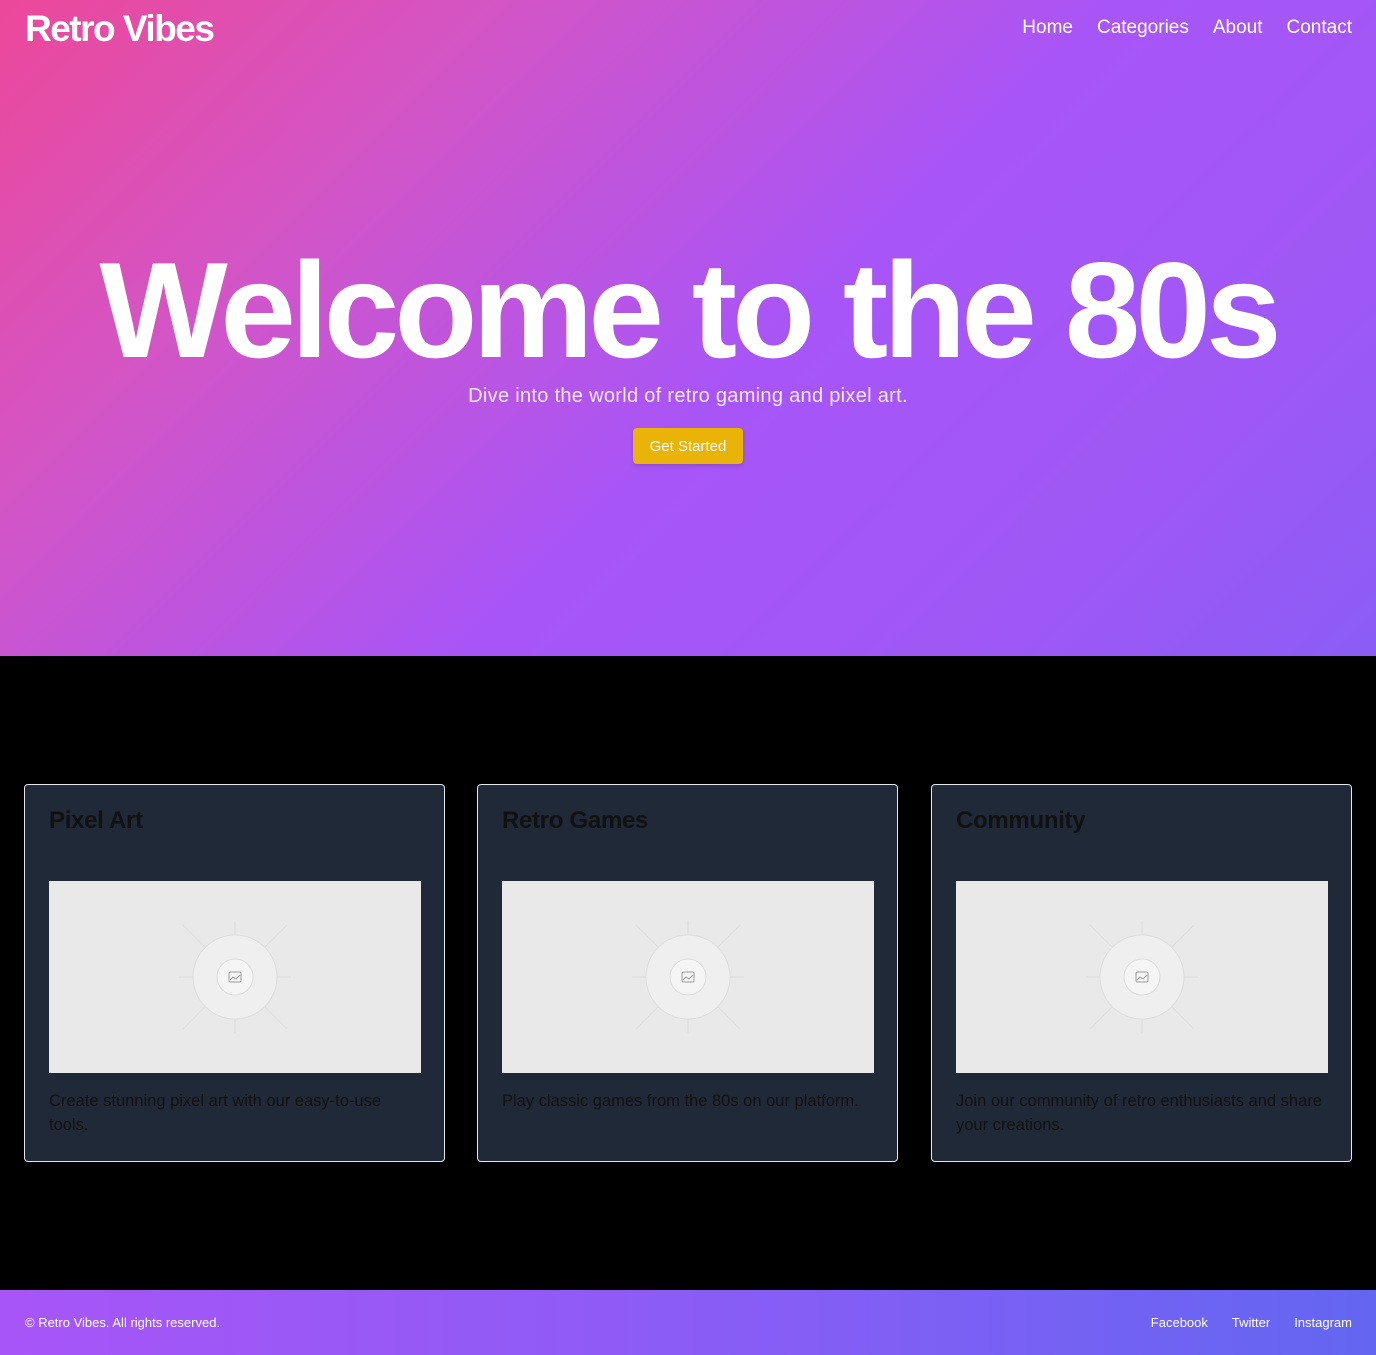  Describe the element at coordinates (1143, 28) in the screenshot. I see `nav-categories: Categories` at that location.